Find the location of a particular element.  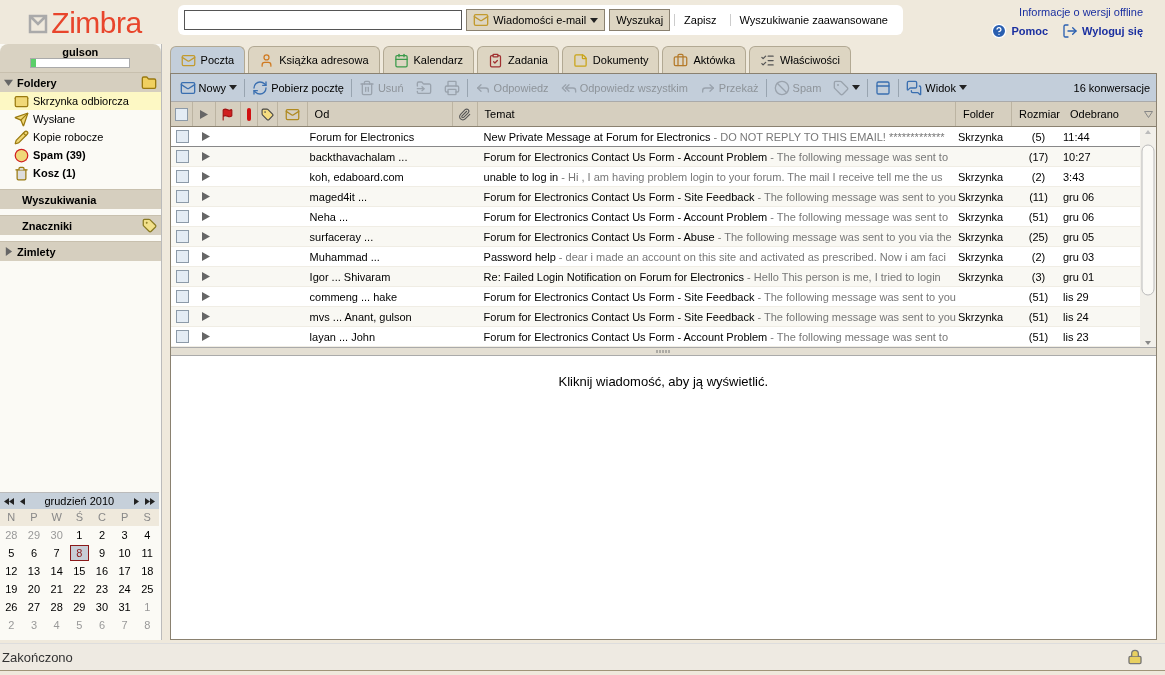

calendar-day: 24 is located at coordinates (124, 589).